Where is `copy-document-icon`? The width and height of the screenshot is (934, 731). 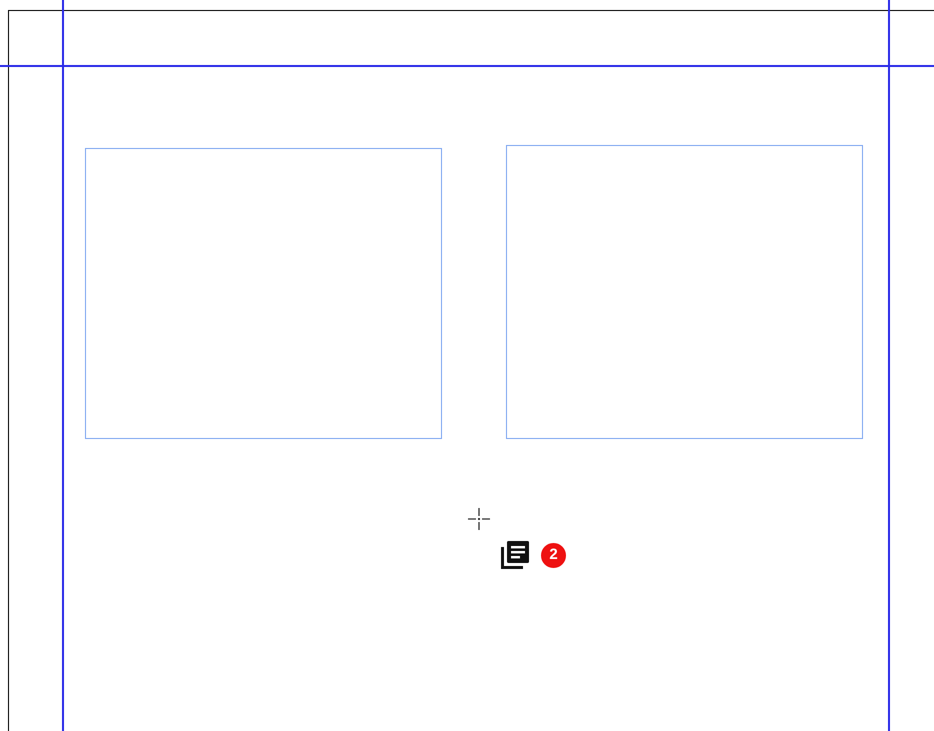 copy-document-icon is located at coordinates (515, 555).